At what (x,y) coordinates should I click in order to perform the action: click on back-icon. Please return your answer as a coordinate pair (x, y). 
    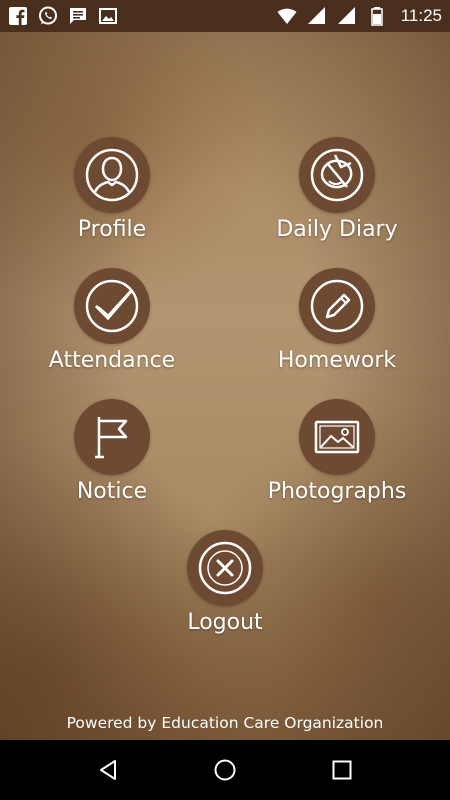
    Looking at the image, I should click on (108, 770).